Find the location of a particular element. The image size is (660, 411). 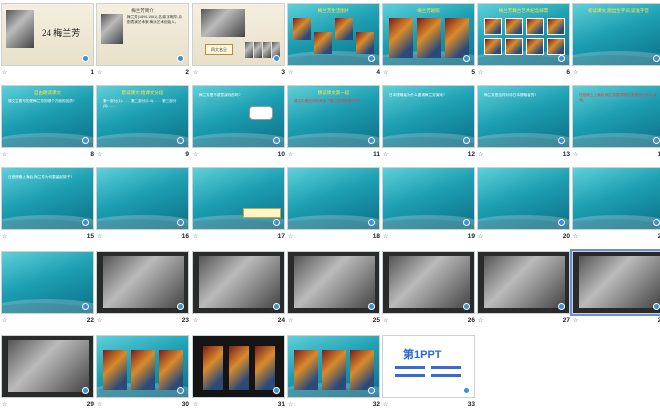

slide-thumbnail: 梅兰芳生活图片 ☆ 4 is located at coordinates (333, 40).